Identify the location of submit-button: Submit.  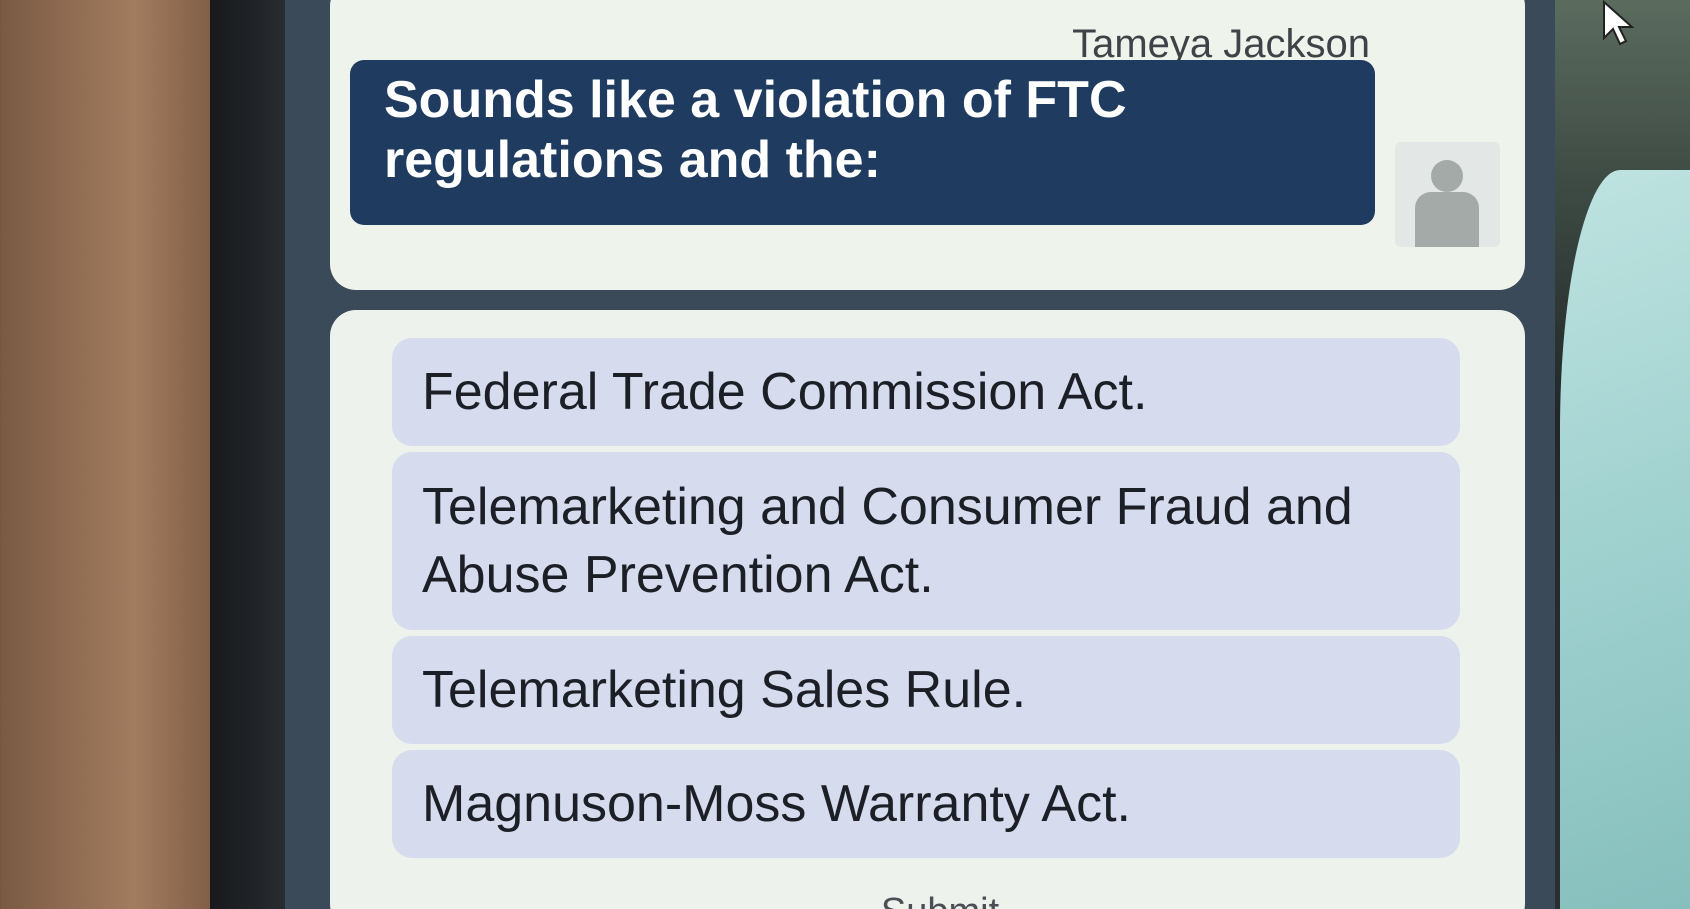
(940, 895).